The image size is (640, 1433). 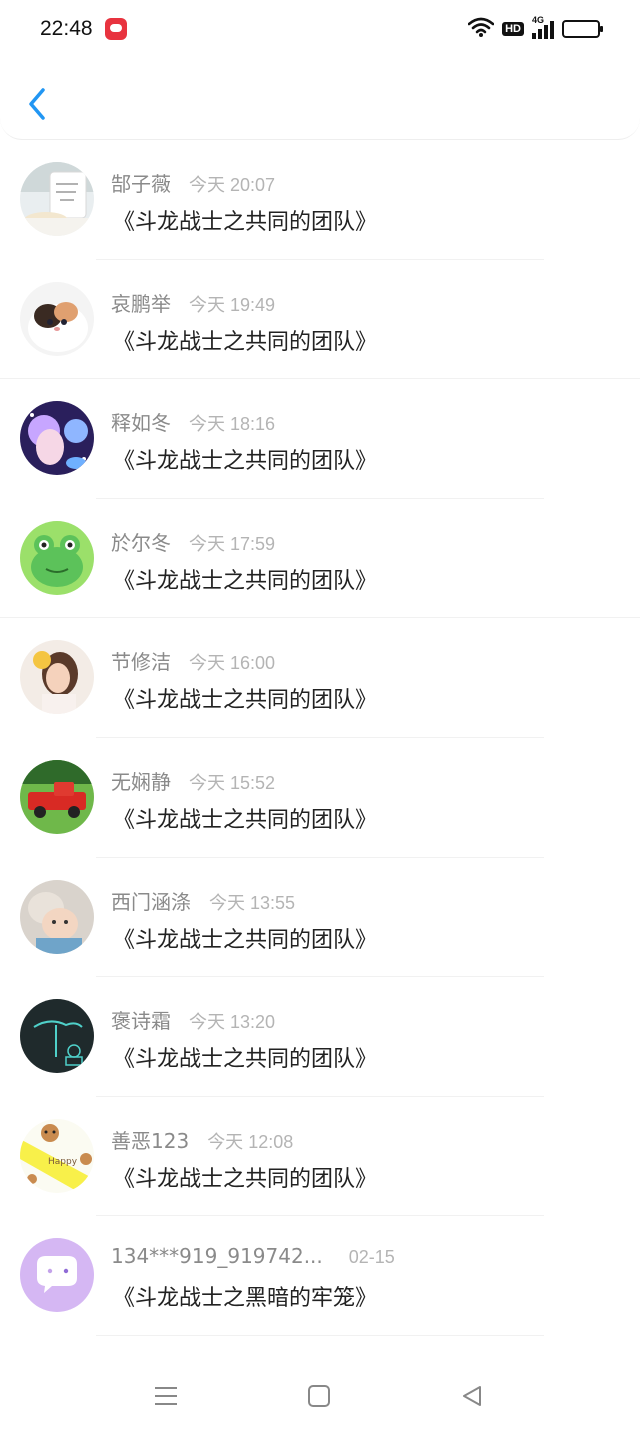 What do you see at coordinates (320, 1276) in the screenshot?
I see `list-item: 134***919_919742... 02-15 《斗龙战士之黑暗的牢笼》` at bounding box center [320, 1276].